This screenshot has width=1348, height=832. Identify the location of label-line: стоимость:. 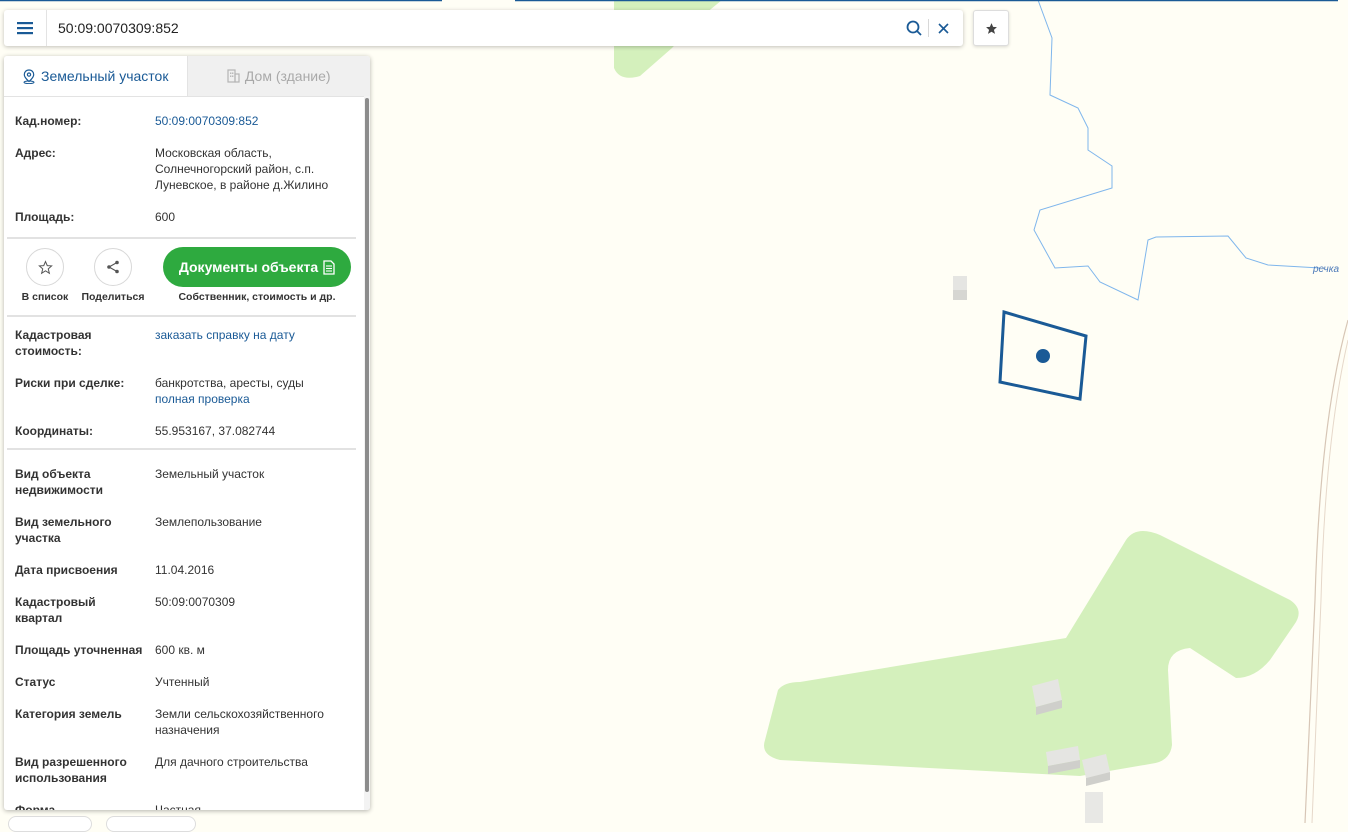
(48, 351).